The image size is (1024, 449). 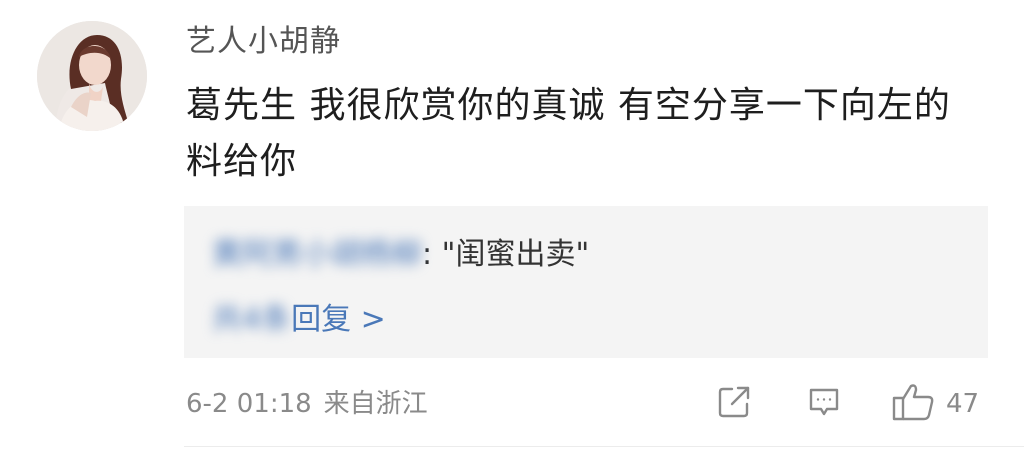 What do you see at coordinates (92, 76) in the screenshot?
I see `avatar` at bounding box center [92, 76].